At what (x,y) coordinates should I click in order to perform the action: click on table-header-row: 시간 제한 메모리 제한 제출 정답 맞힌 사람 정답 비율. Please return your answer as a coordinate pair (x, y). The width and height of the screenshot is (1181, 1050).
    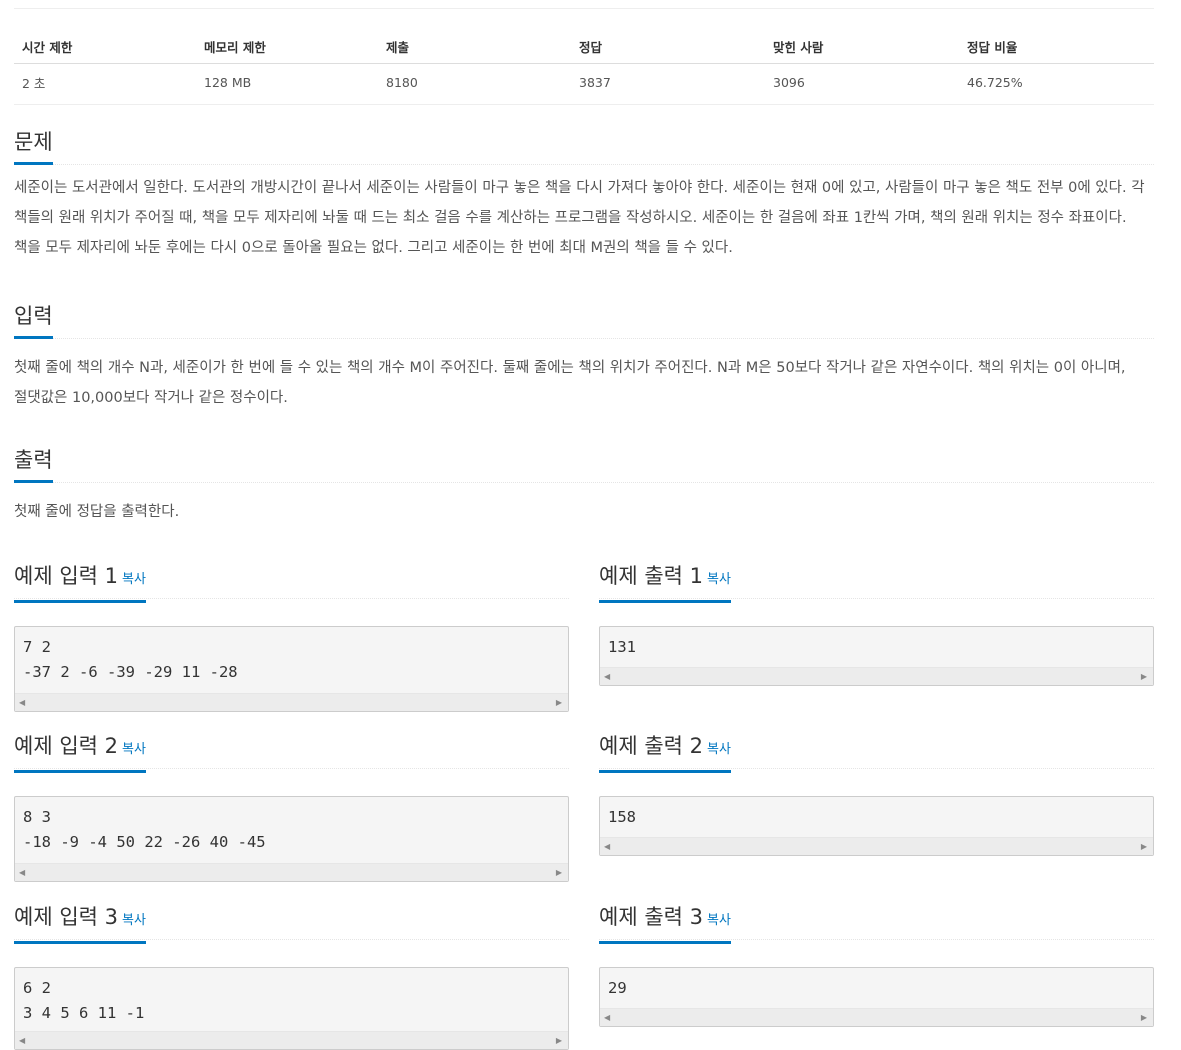
    Looking at the image, I should click on (584, 47).